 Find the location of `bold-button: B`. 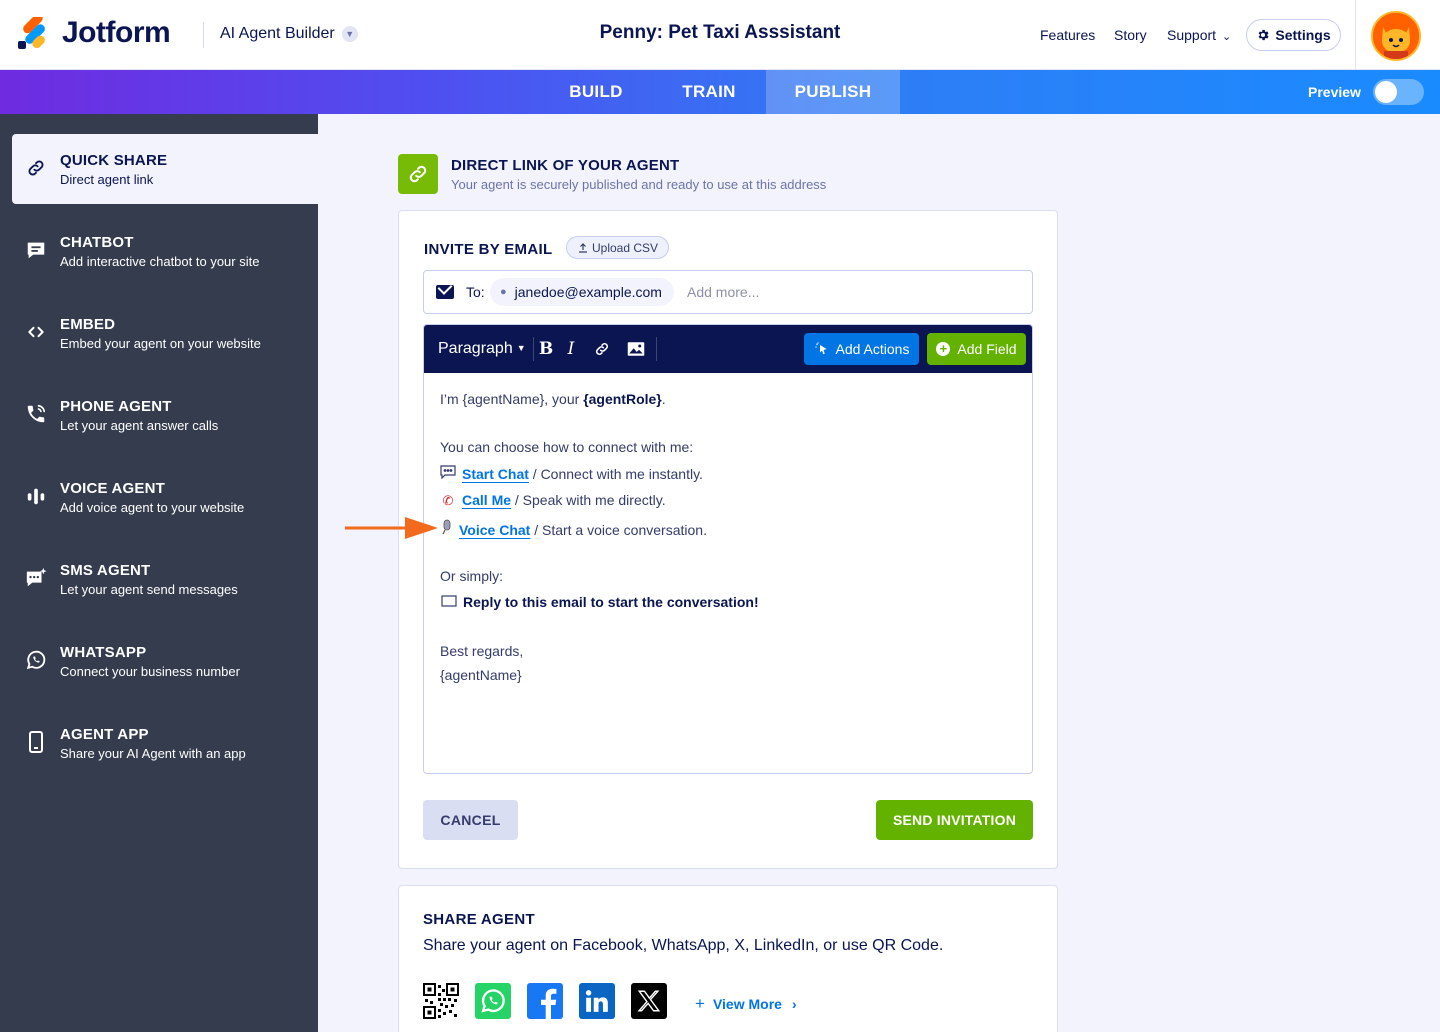

bold-button: B is located at coordinates (546, 349).